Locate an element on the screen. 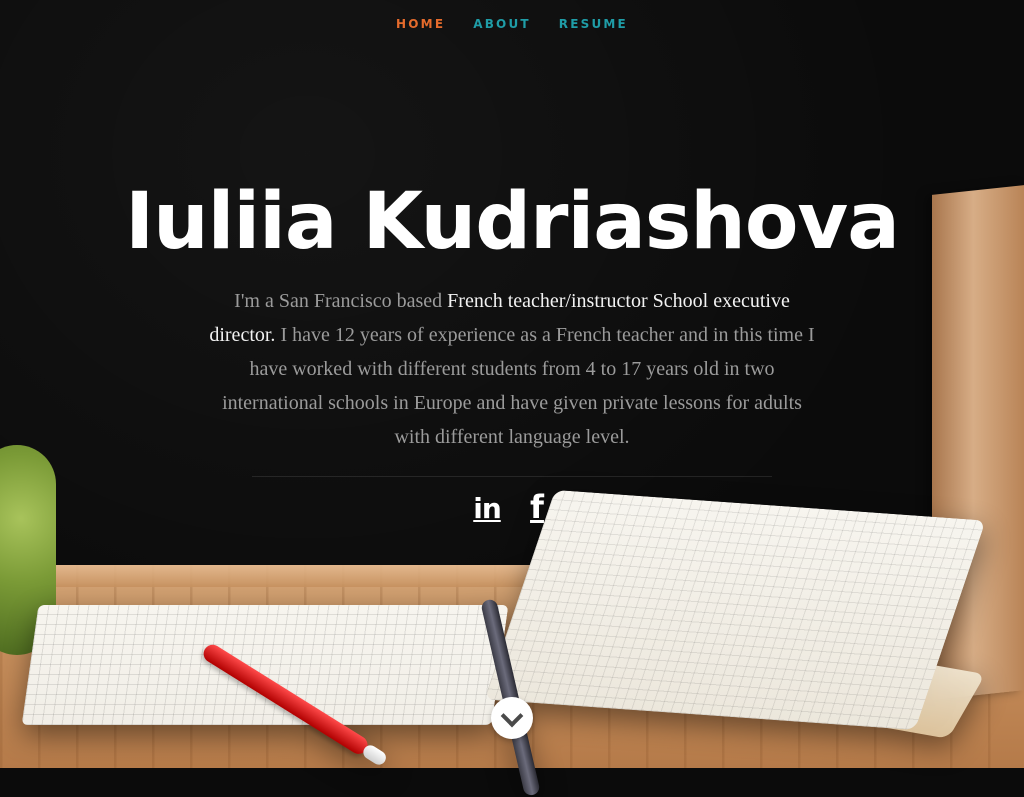 This screenshot has width=1024, height=797. bio-part-1: I'm a San Francisco based is located at coordinates (341, 300).